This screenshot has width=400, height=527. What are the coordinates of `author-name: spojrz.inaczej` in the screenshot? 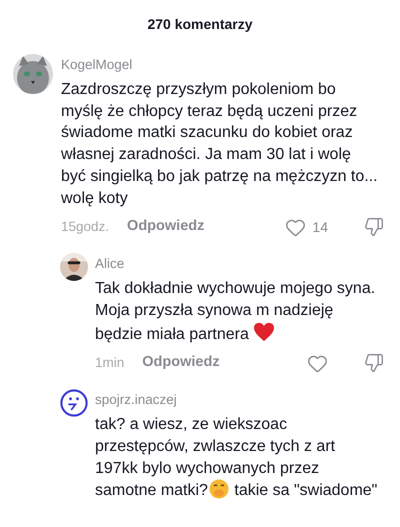 It's located at (136, 400).